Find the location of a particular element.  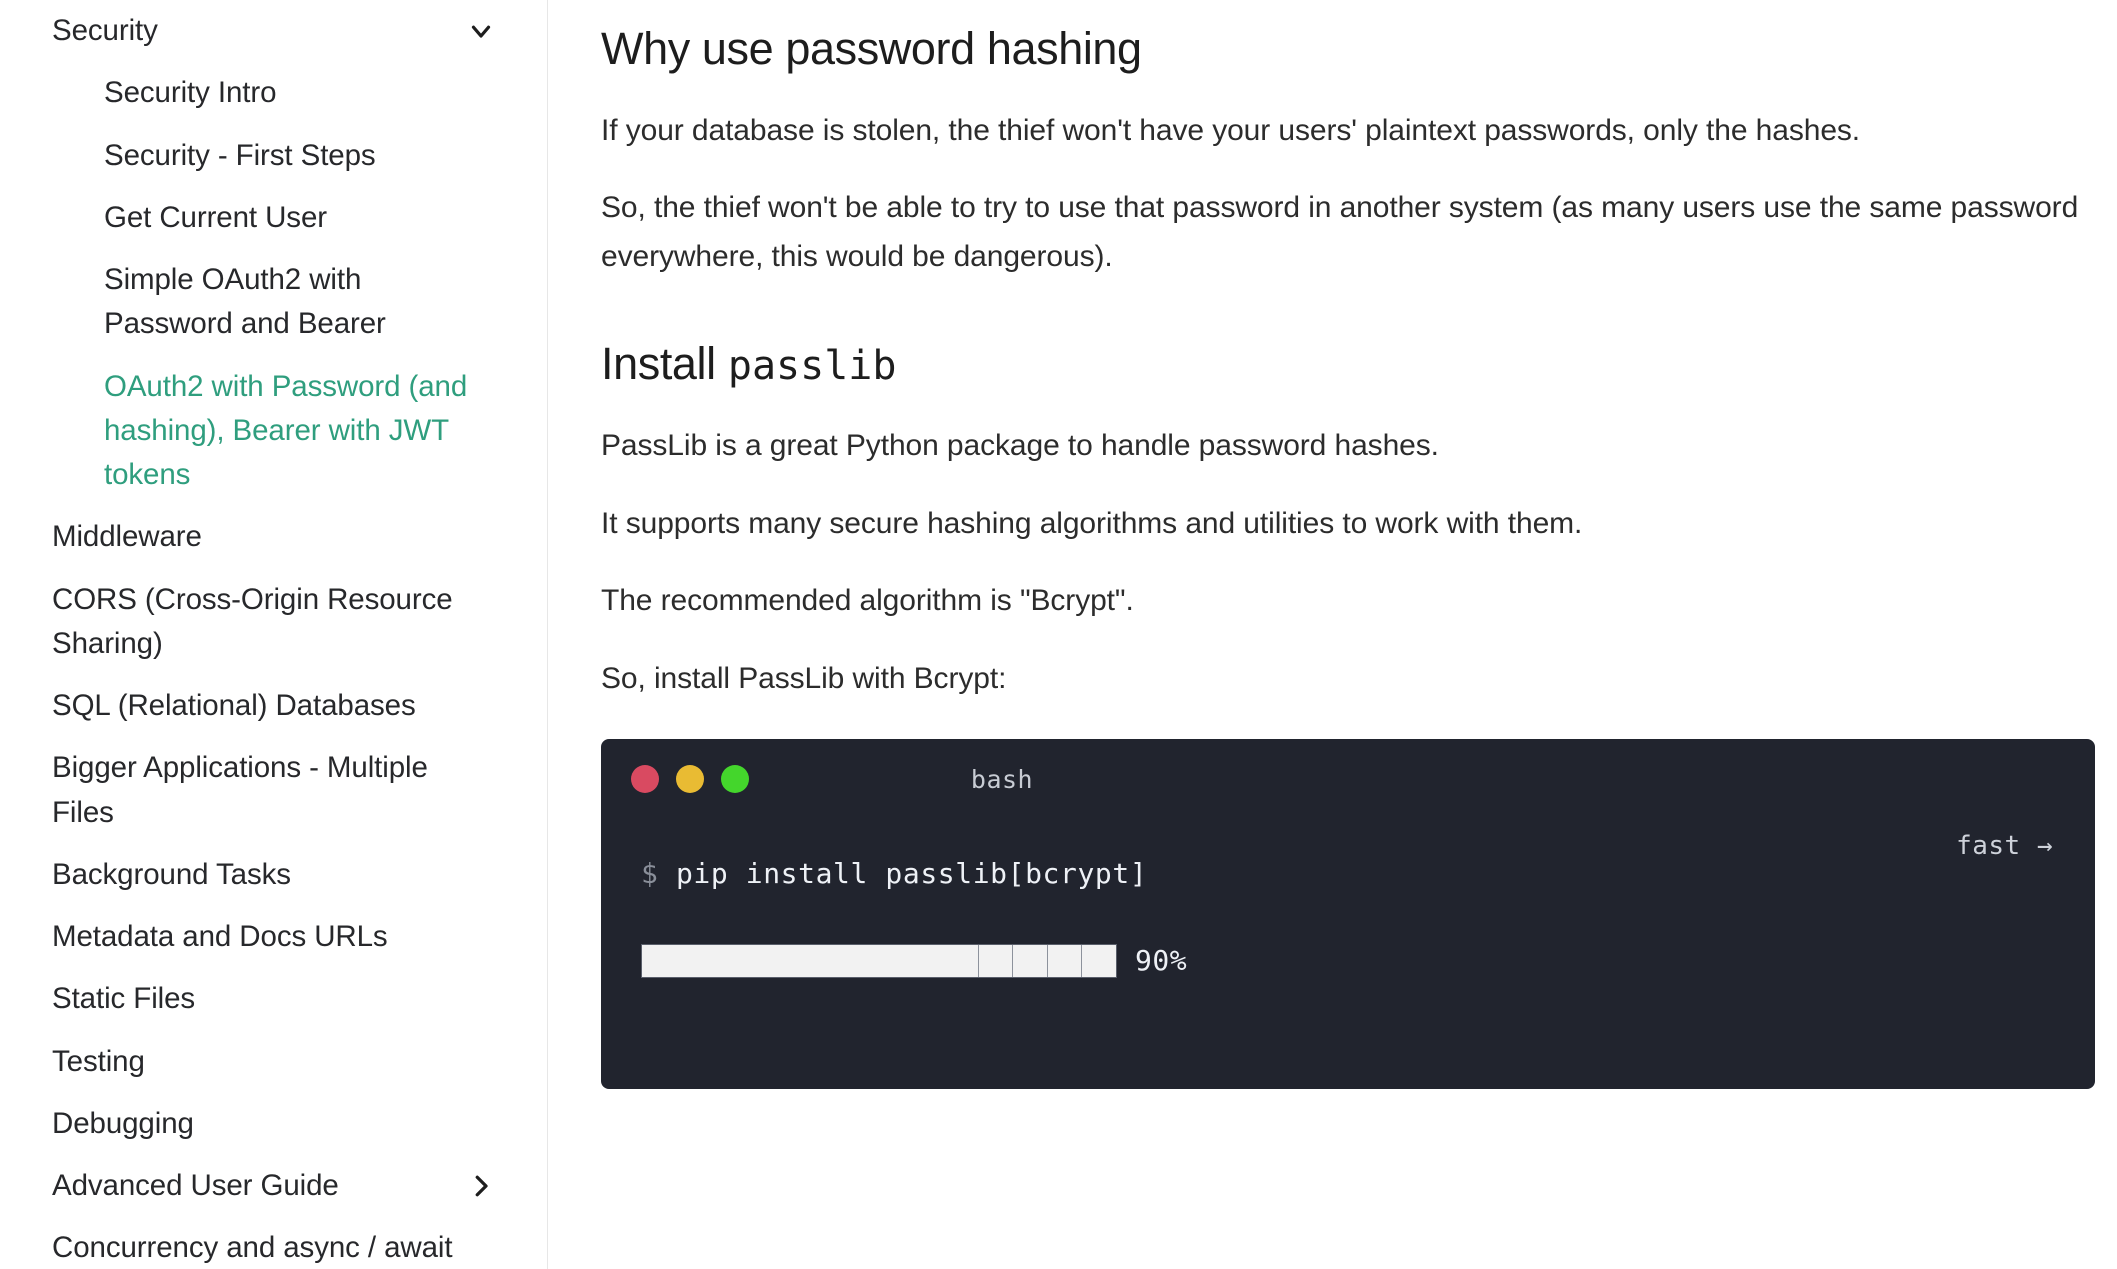

sidebar-item-concurrency-async-await: Concurrency and async / await is located at coordinates (274, 1243).